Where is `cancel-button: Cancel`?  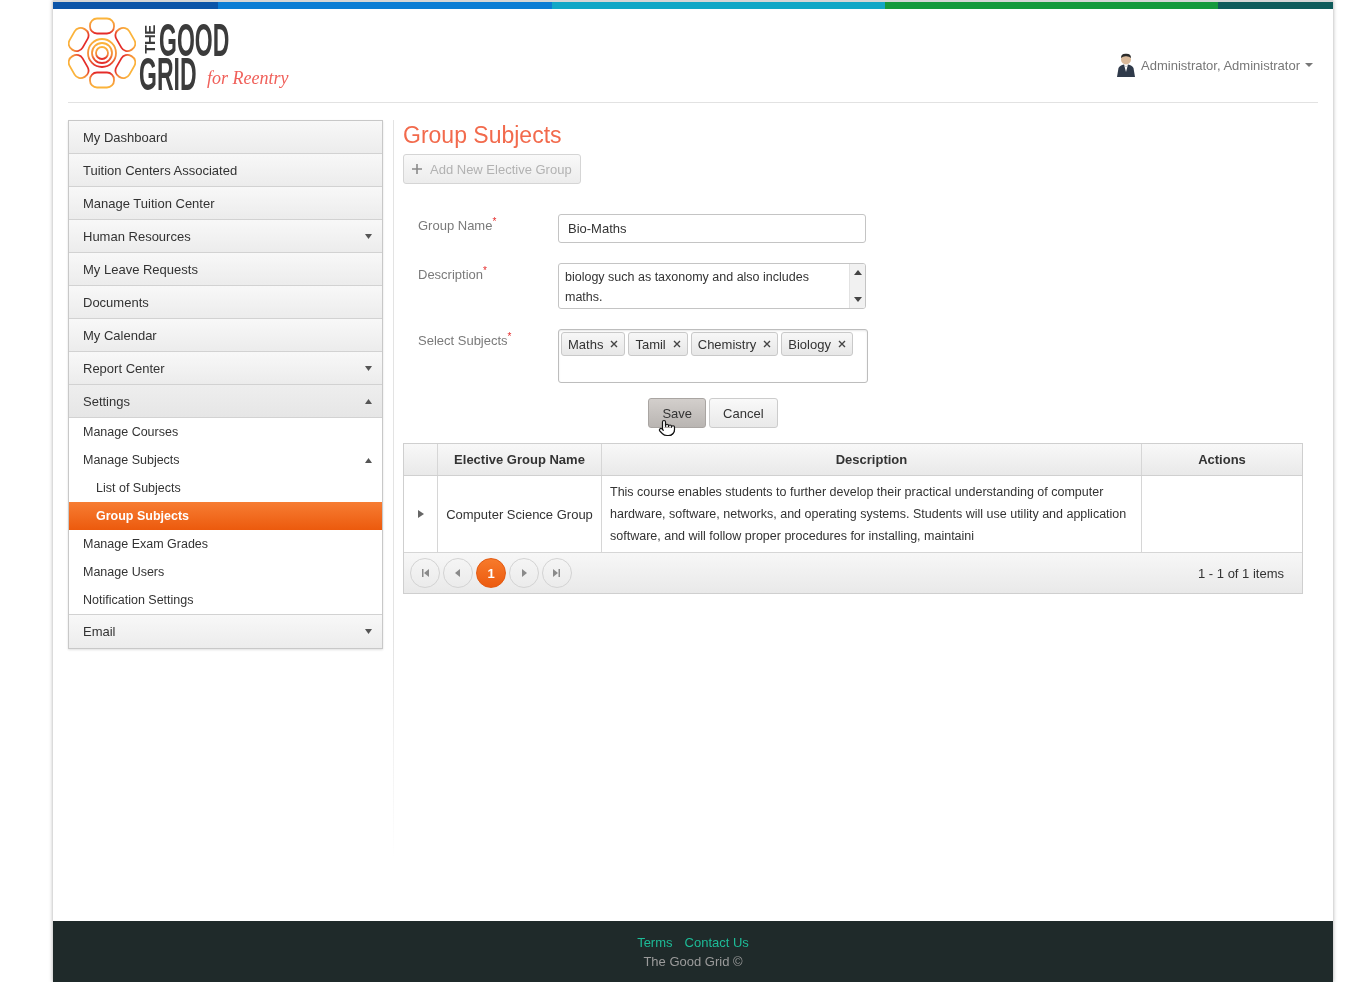
cancel-button: Cancel is located at coordinates (743, 413).